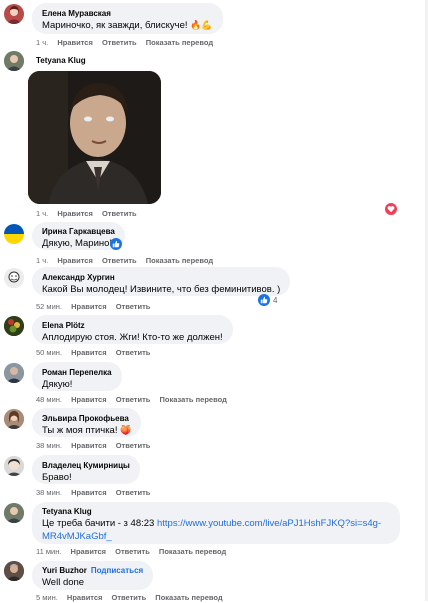 The height and width of the screenshot is (603, 428). What do you see at coordinates (64, 570) in the screenshot?
I see `comment-author: Yuri Buzhor` at bounding box center [64, 570].